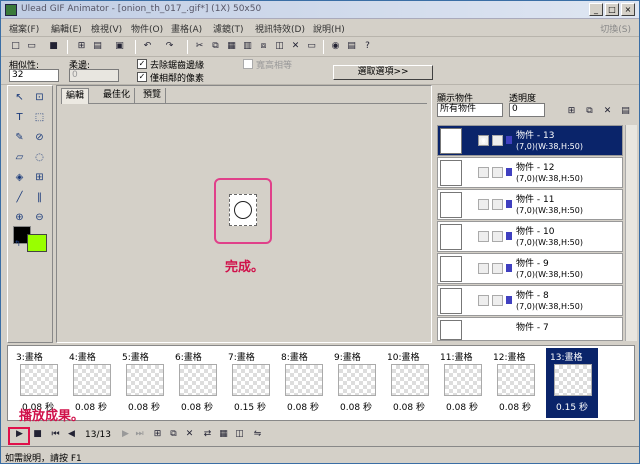 This screenshot has width=640, height=464. What do you see at coordinates (628, 9) in the screenshot?
I see `close-button: ×` at bounding box center [628, 9].